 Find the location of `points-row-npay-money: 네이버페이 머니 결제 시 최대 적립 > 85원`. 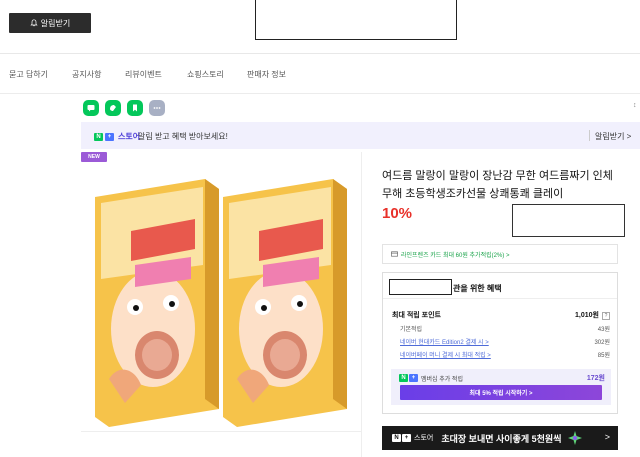

points-row-npay-money: 네이버페이 머니 결제 시 최대 적립 > 85원 is located at coordinates (501, 354).